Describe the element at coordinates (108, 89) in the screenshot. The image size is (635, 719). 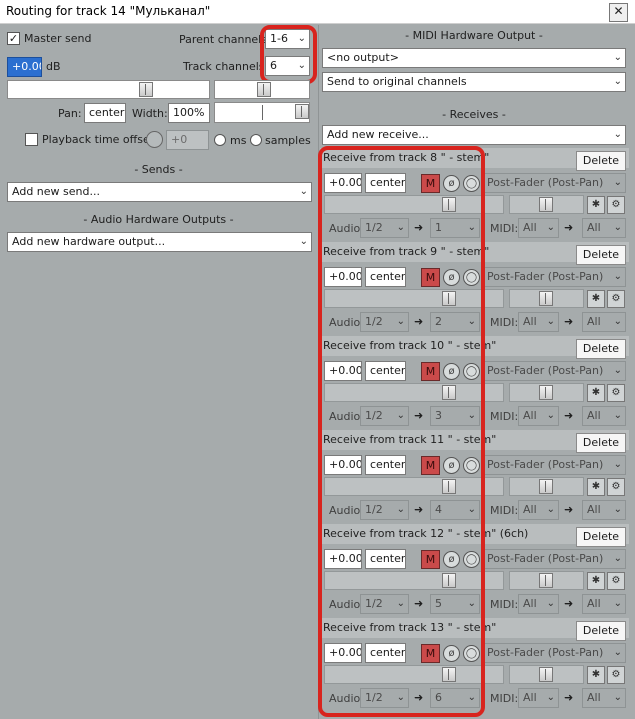
I see `volume-slider` at that location.